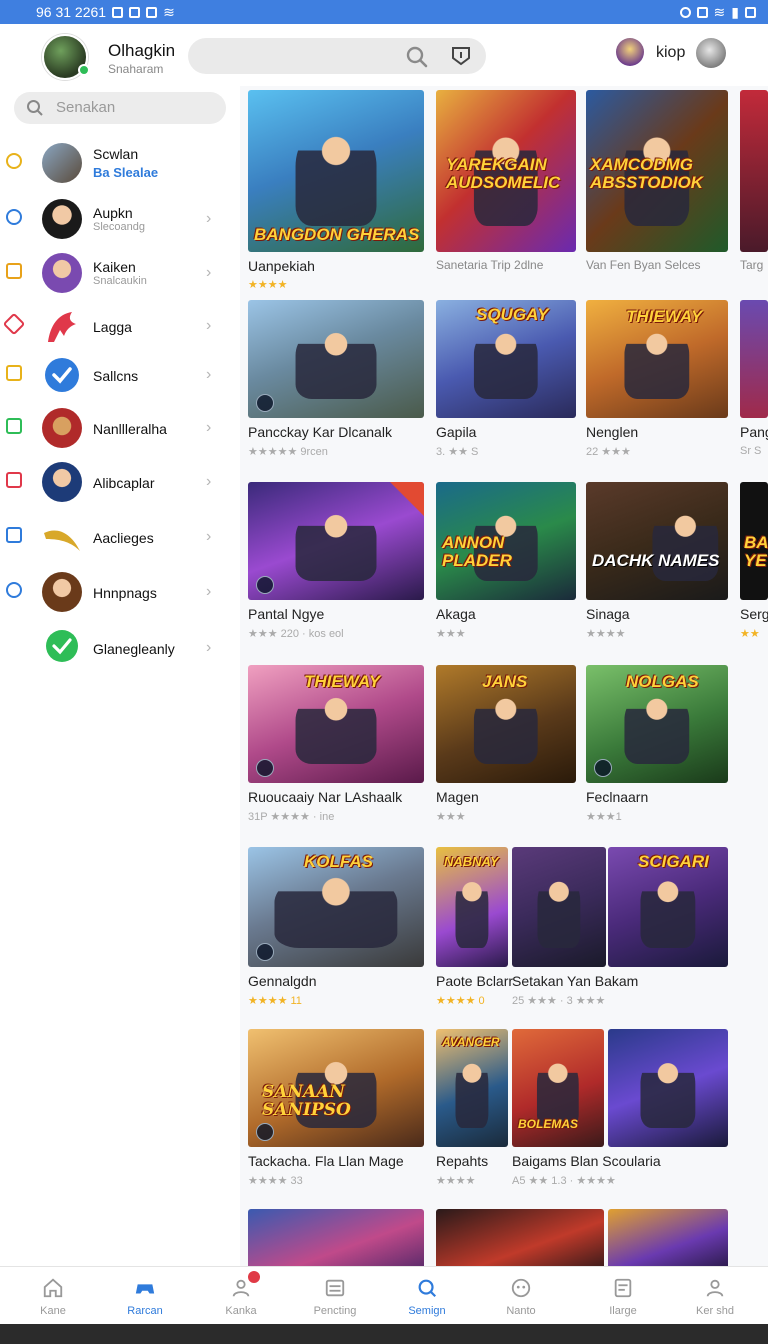 This screenshot has width=768, height=1344. I want to click on sidebar-item-title: Lagga, so click(112, 327).